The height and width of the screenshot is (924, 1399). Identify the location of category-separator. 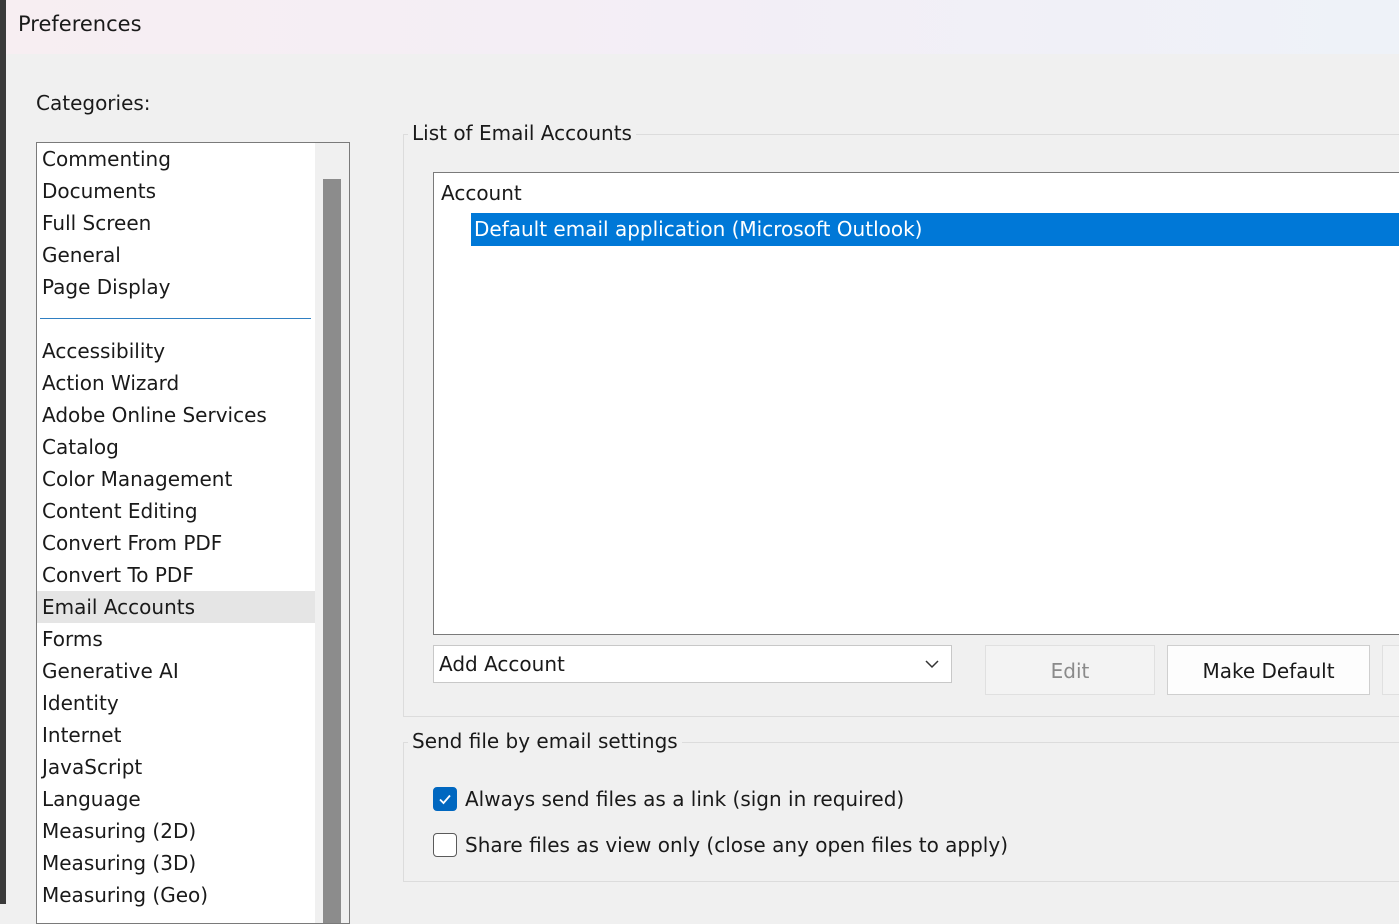
(176, 319).